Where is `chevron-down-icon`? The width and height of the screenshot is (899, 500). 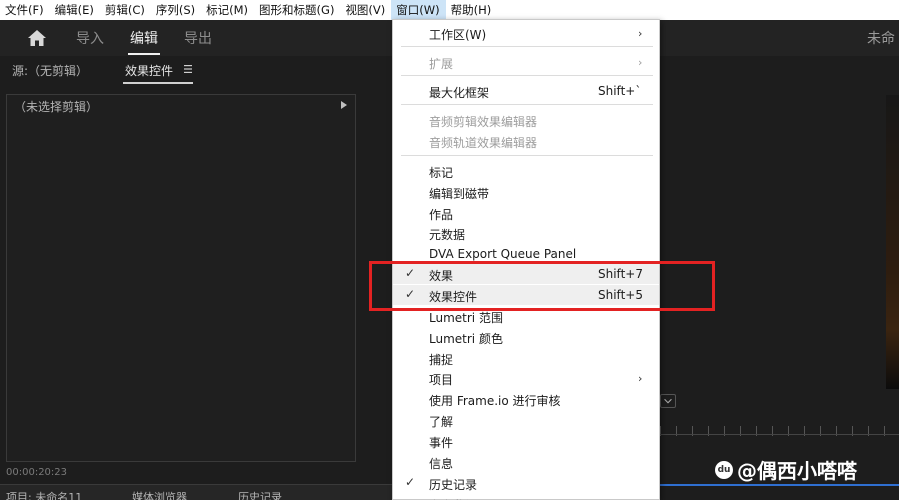 chevron-down-icon is located at coordinates (668, 401).